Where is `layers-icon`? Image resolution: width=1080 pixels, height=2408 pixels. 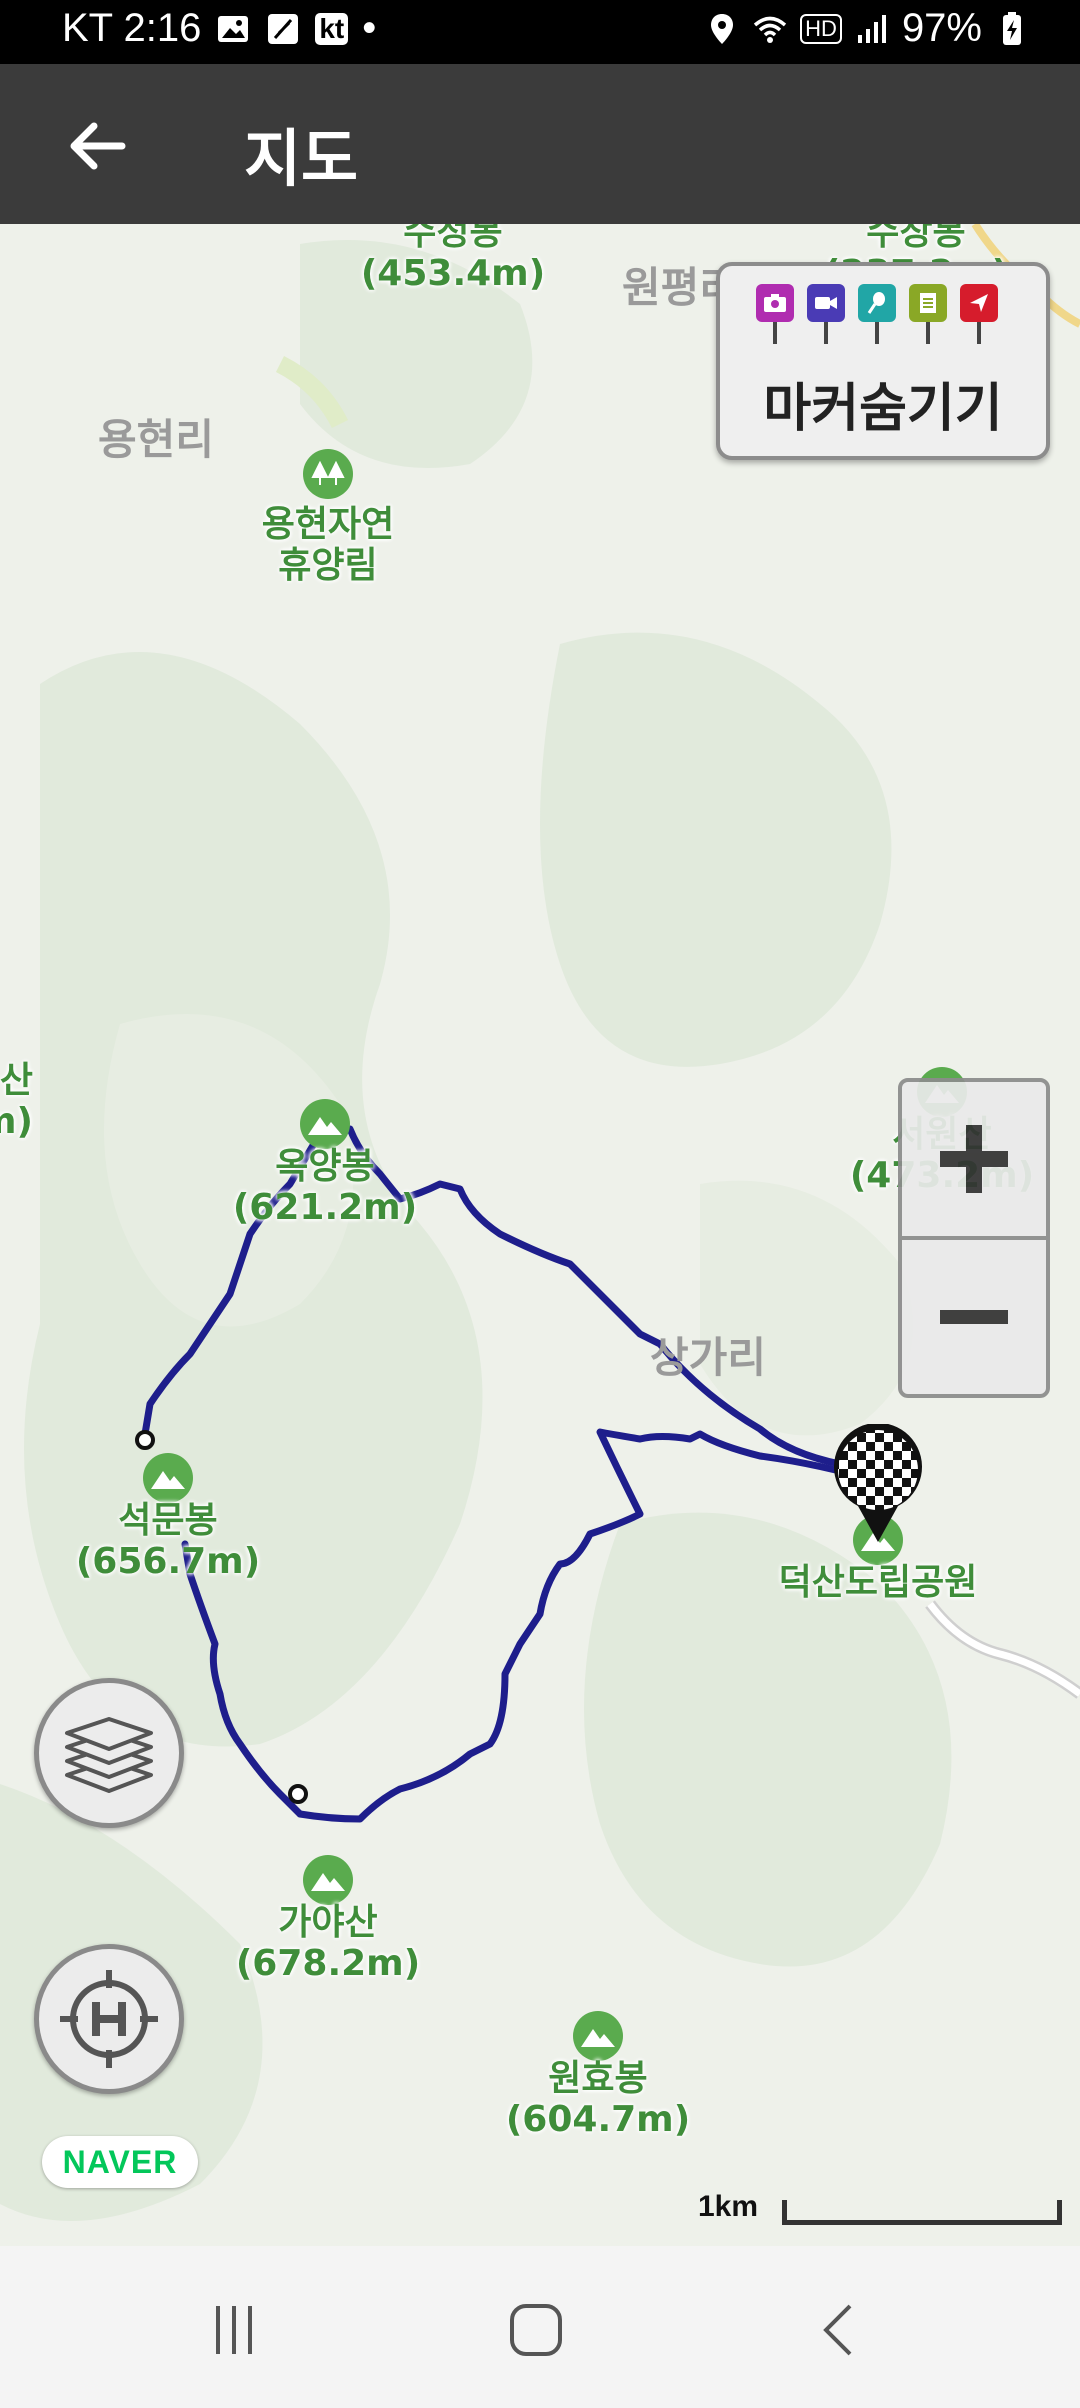
layers-icon is located at coordinates (109, 1755).